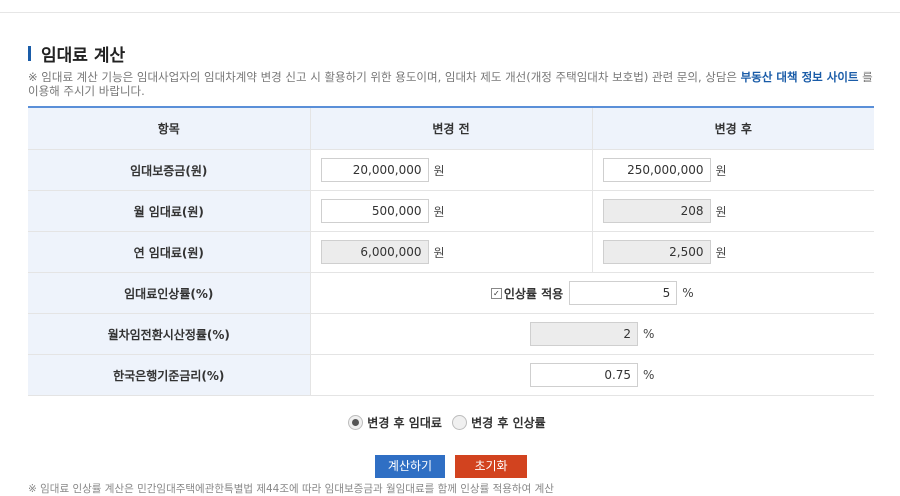 This screenshot has height=496, width=900. Describe the element at coordinates (169, 375) in the screenshot. I see `bok-rate-label: 한국은행기준금리(%)` at that location.